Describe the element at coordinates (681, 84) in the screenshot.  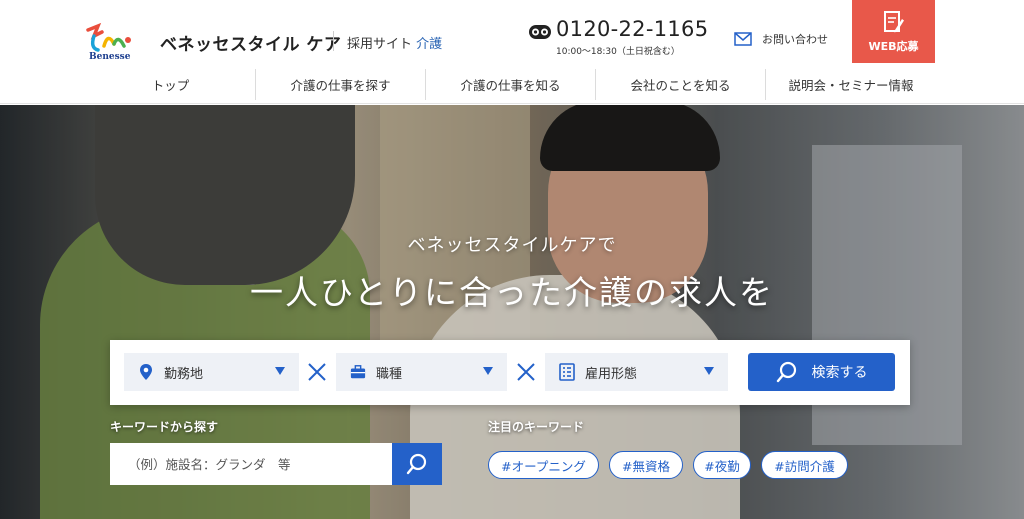
I see `nav-item-company: 会社のことを知る` at that location.